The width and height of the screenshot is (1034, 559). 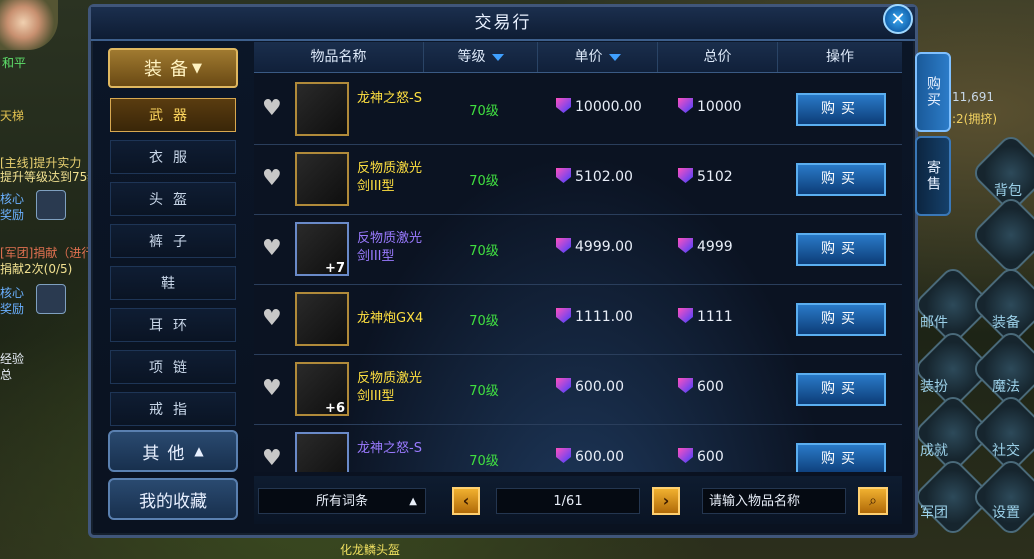 What do you see at coordinates (339, 57) in the screenshot?
I see `col-name: 物品名称` at bounding box center [339, 57].